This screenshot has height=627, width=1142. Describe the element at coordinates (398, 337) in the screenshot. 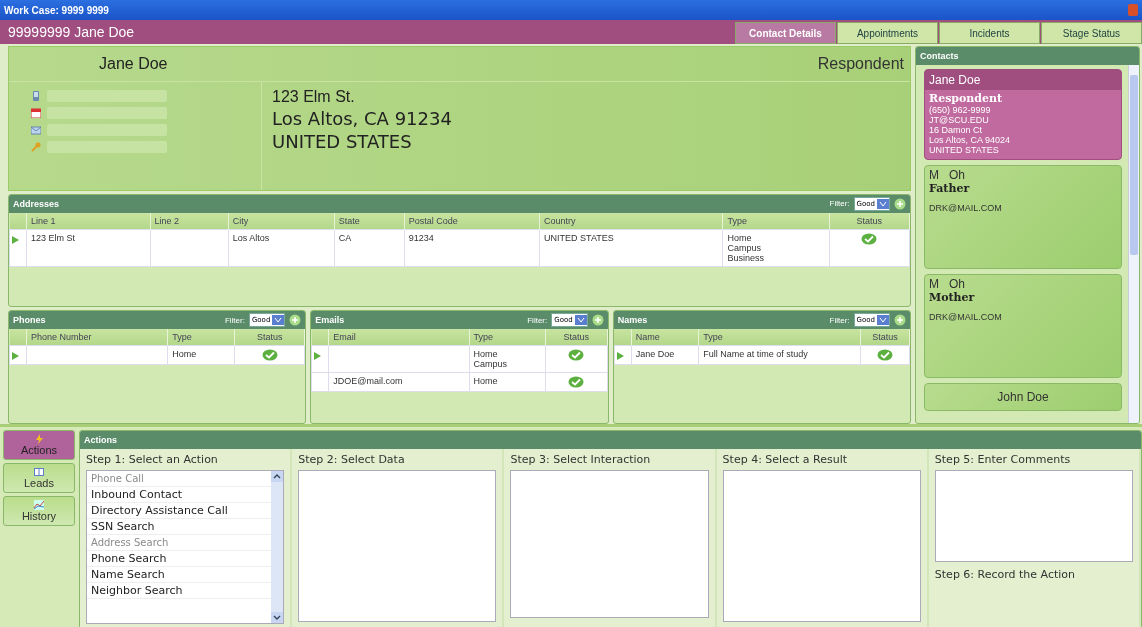

I see `column-header: Email` at that location.